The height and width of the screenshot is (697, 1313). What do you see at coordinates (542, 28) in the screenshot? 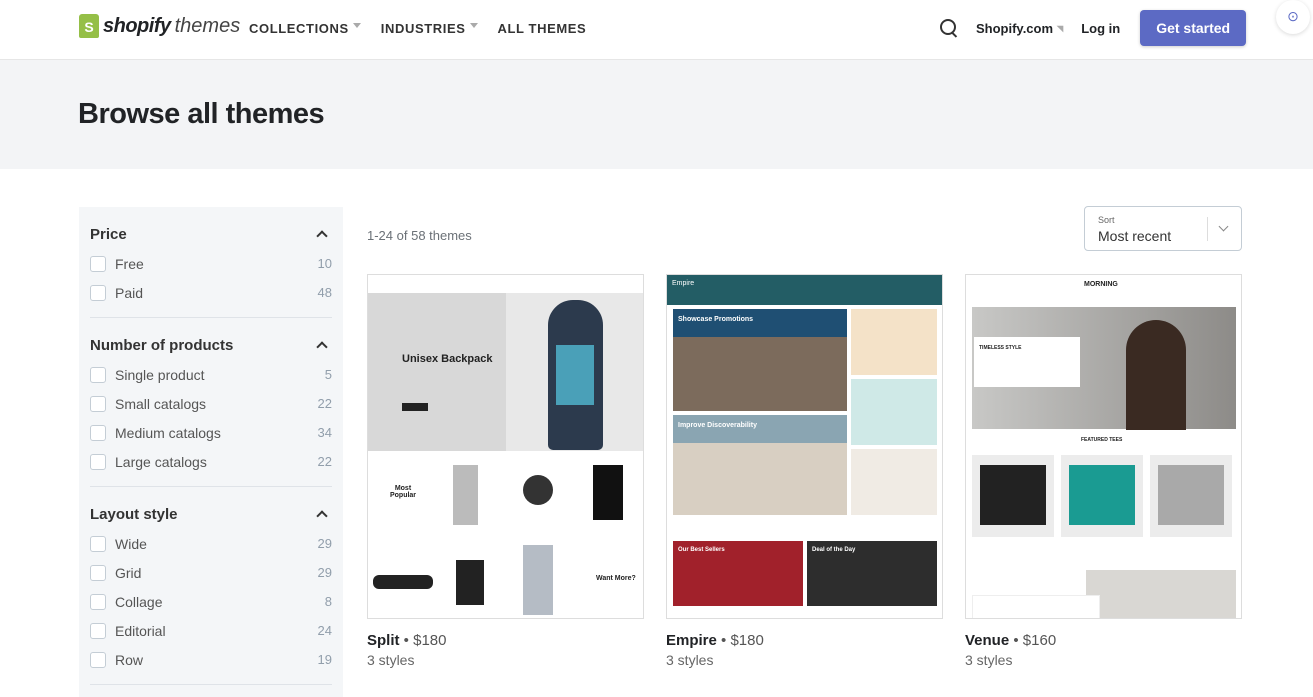
I see `nav-all-themes: ALL THEMES` at bounding box center [542, 28].